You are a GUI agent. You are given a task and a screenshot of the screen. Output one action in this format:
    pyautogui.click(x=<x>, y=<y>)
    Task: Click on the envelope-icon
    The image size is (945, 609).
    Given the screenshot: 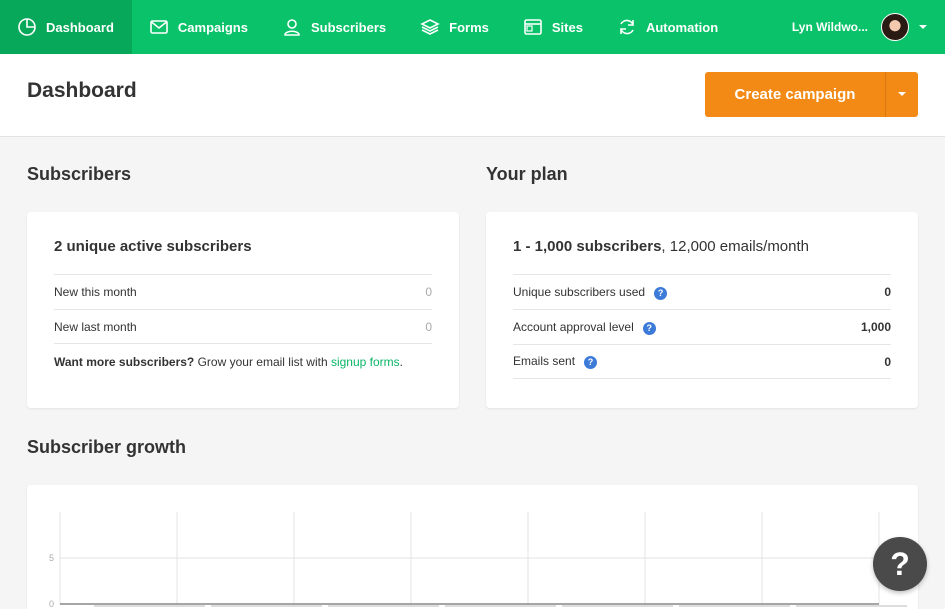 What is the action you would take?
    pyautogui.click(x=159, y=27)
    